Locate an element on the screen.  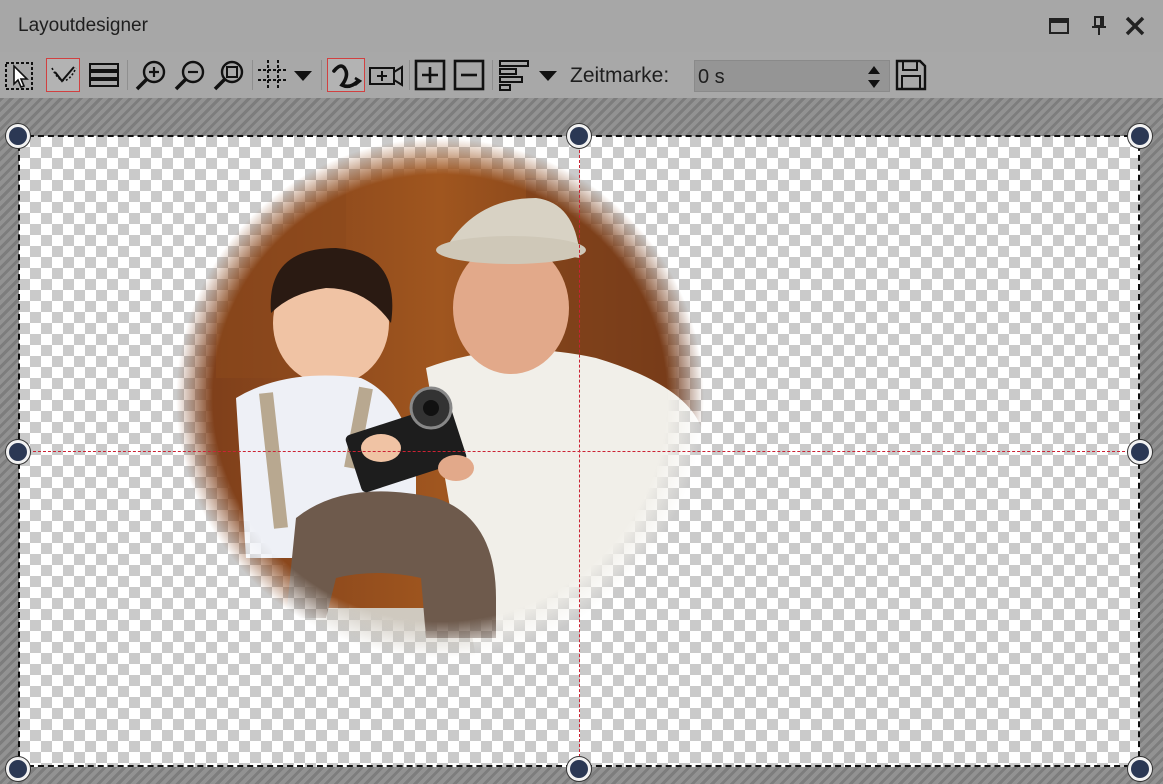
resize-handle-bottom-left is located at coordinates (18, 769).